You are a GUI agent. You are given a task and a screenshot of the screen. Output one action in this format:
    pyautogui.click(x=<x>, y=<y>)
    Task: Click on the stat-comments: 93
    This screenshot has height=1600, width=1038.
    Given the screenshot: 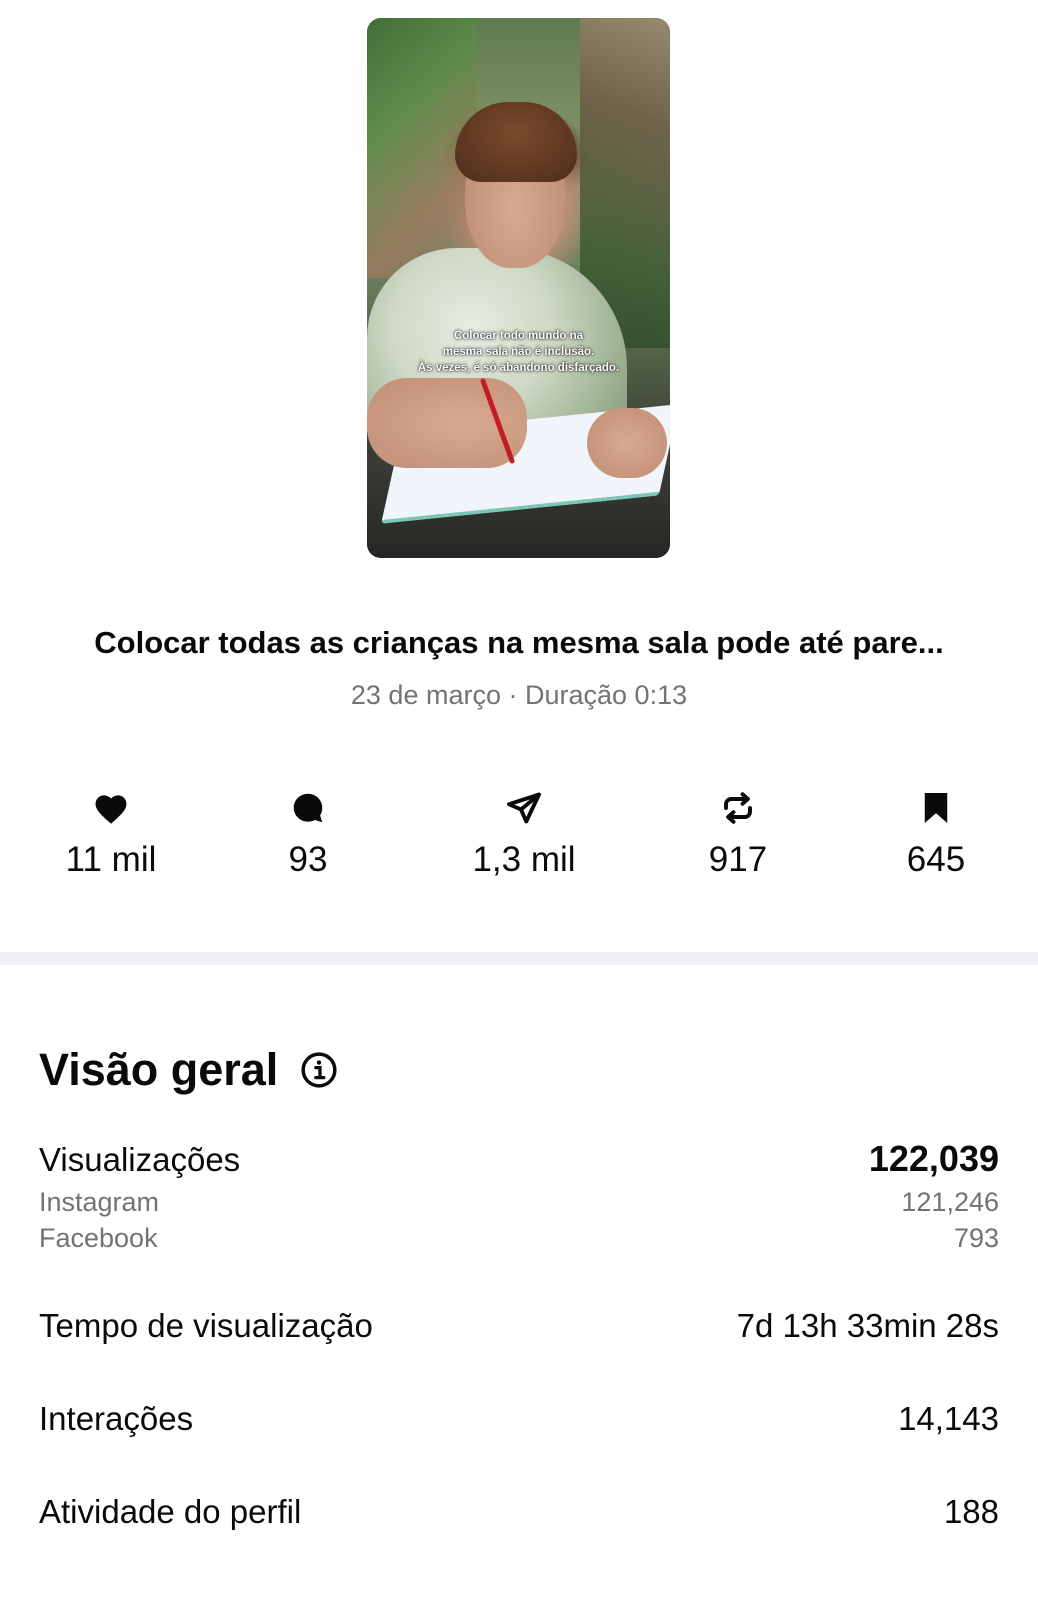 What is the action you would take?
    pyautogui.click(x=308, y=835)
    